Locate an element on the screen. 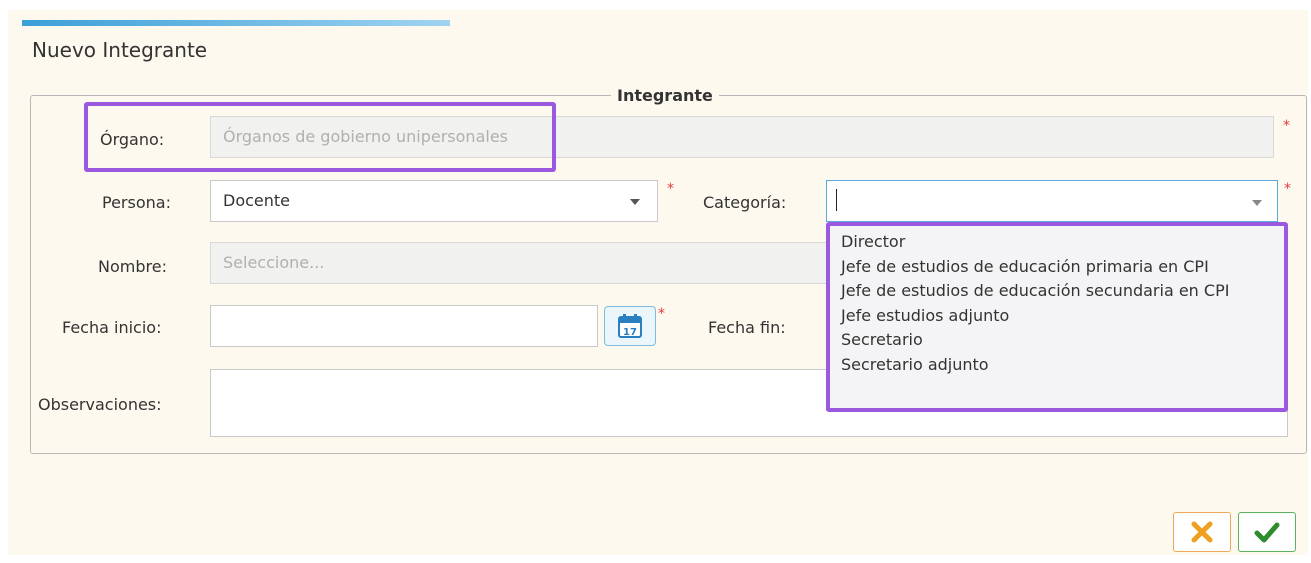 This screenshot has height=563, width=1311. calendar-icon: 17 is located at coordinates (630, 326).